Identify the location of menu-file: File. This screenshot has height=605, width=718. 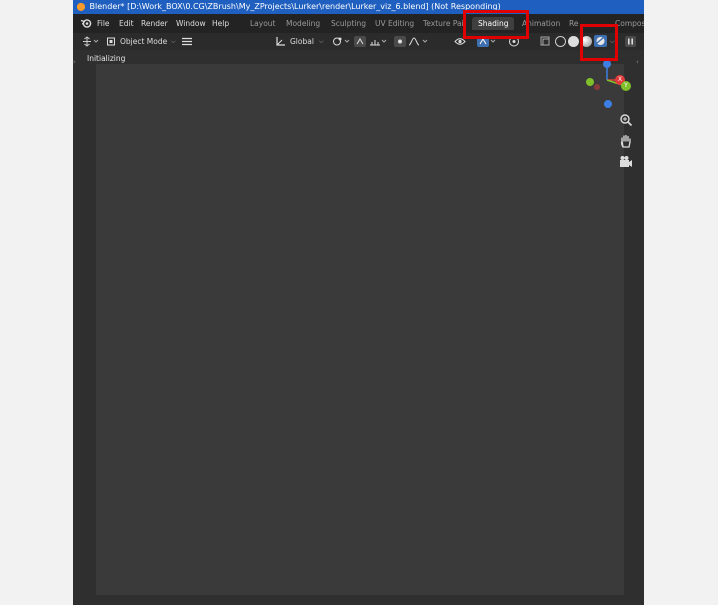
(103, 23).